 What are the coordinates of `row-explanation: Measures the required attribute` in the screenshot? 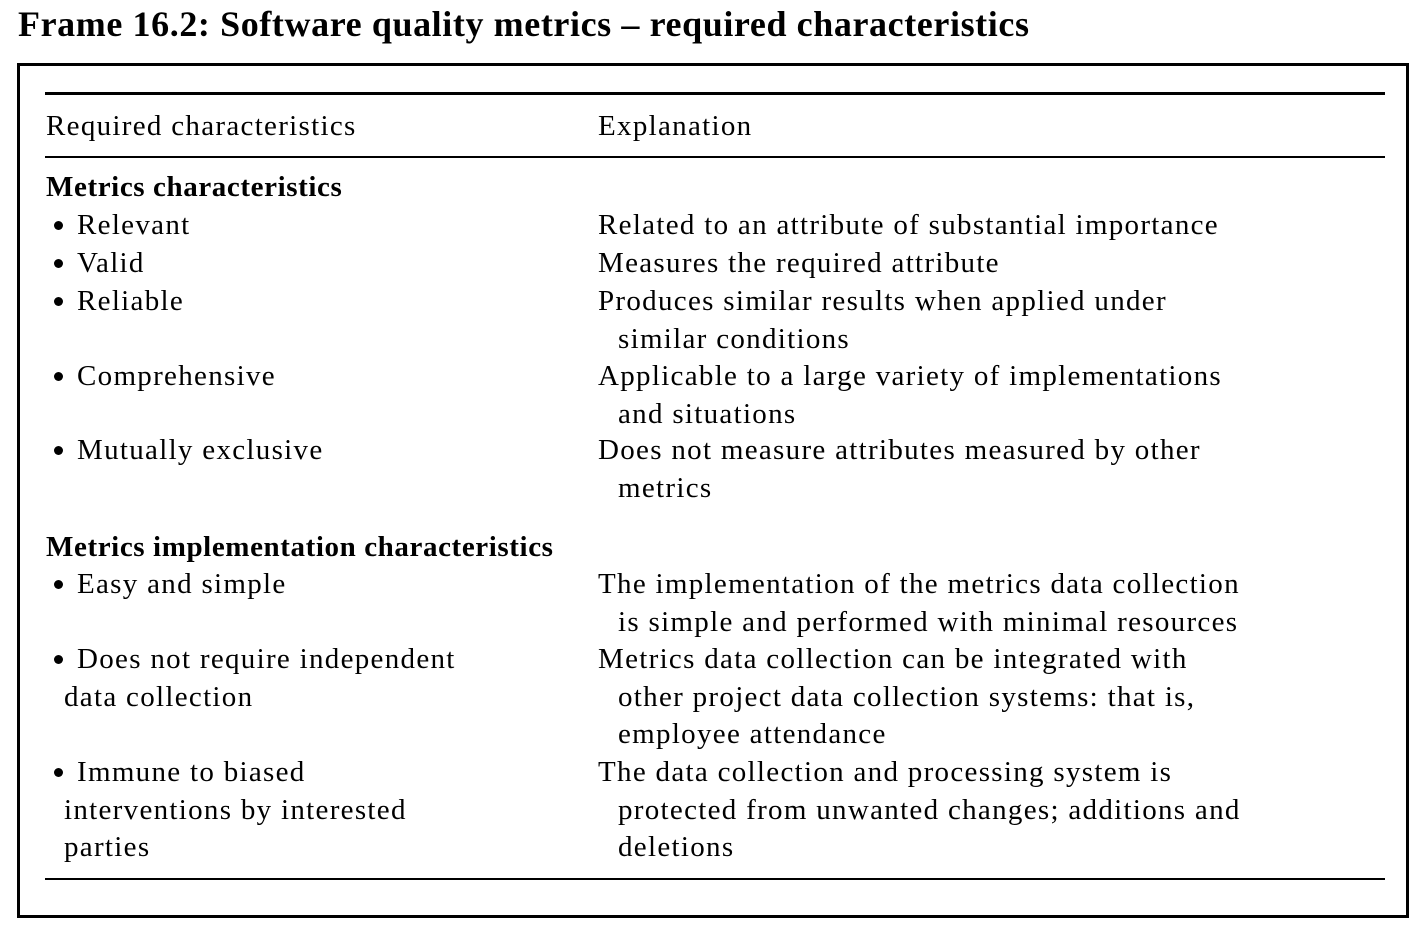 It's located at (799, 264).